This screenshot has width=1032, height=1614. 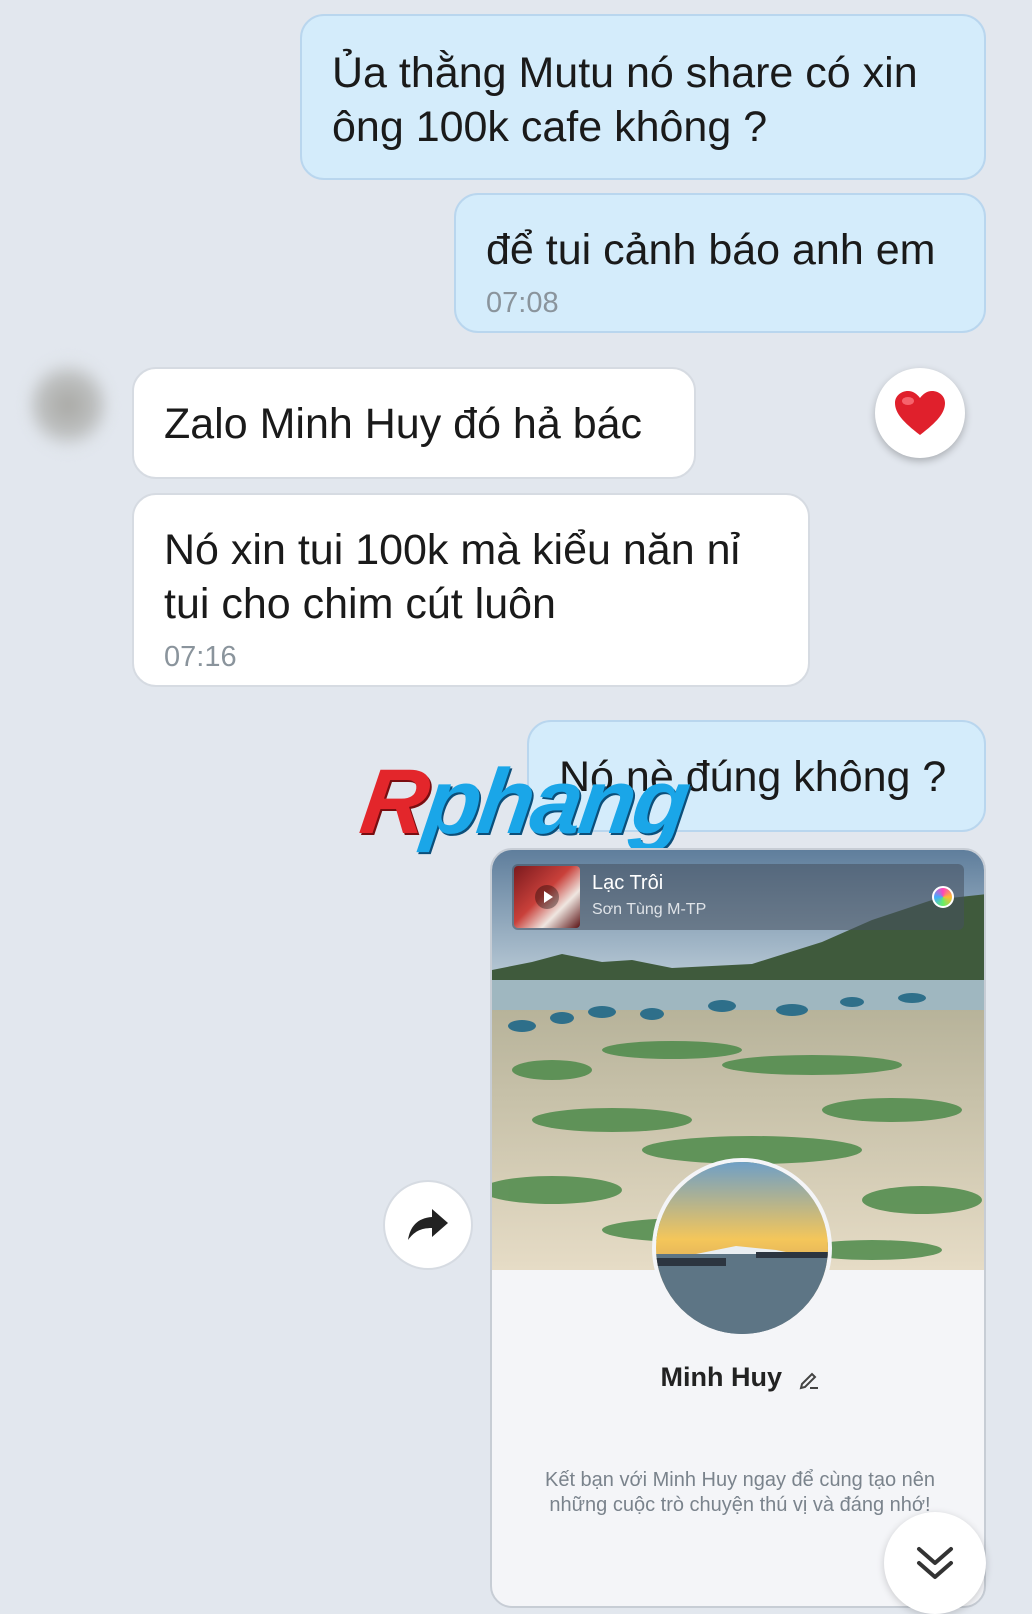 What do you see at coordinates (68, 405) in the screenshot?
I see `sender-avatar` at bounding box center [68, 405].